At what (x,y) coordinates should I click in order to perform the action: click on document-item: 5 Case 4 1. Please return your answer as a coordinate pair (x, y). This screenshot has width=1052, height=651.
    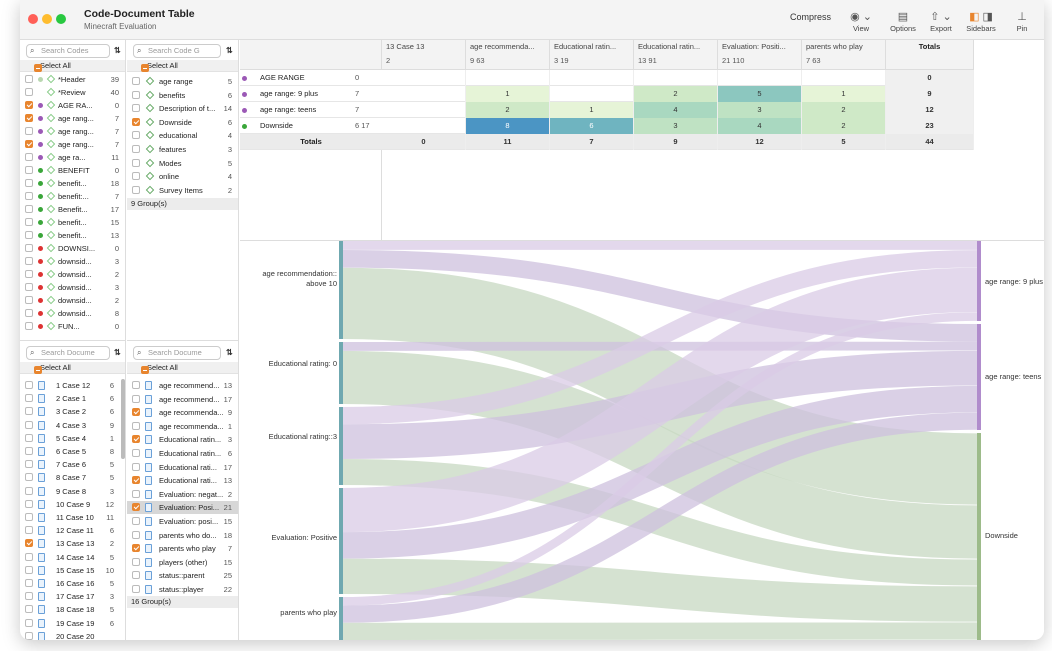
    Looking at the image, I should click on (70, 438).